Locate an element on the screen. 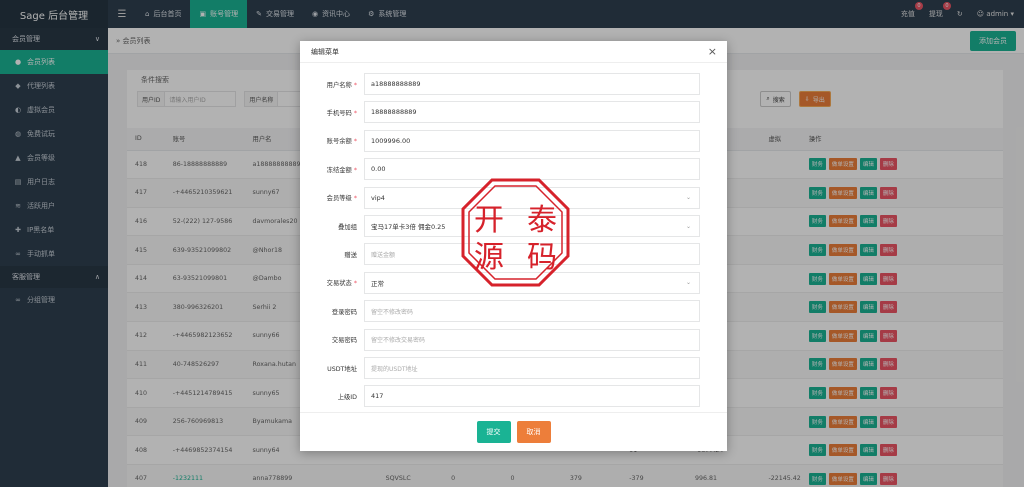  form-row: 用户名称 * a18888888889 is located at coordinates (513, 84).